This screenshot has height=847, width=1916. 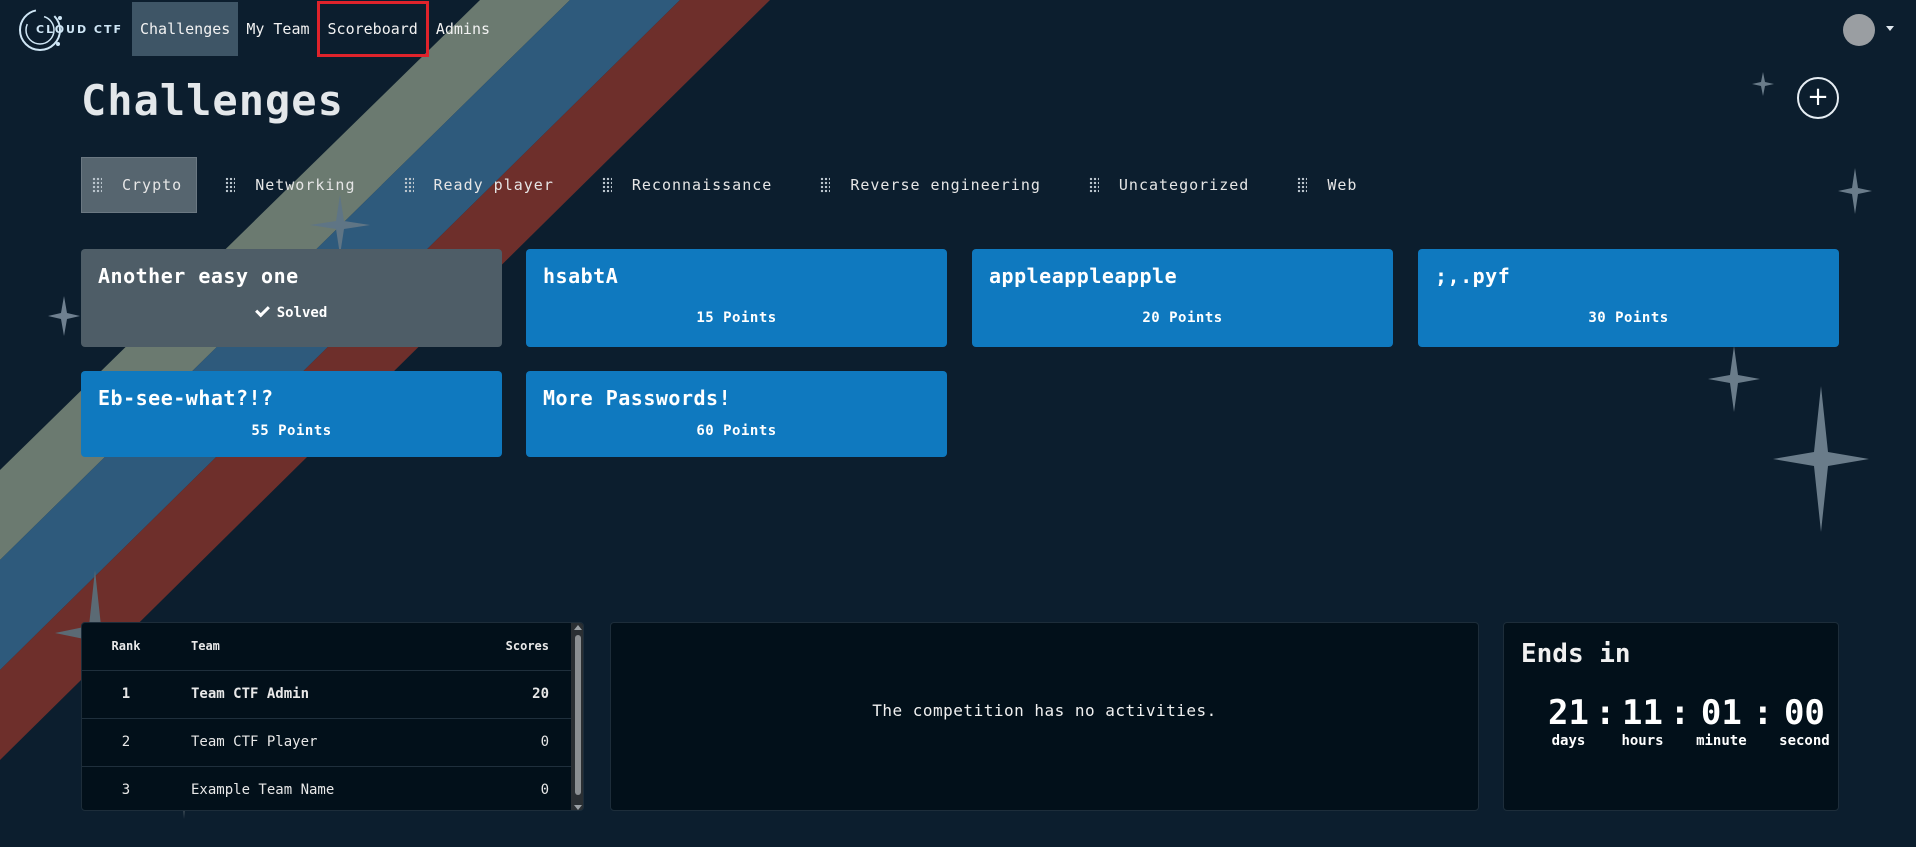 What do you see at coordinates (1721, 713) in the screenshot?
I see `minutes-value: 01` at bounding box center [1721, 713].